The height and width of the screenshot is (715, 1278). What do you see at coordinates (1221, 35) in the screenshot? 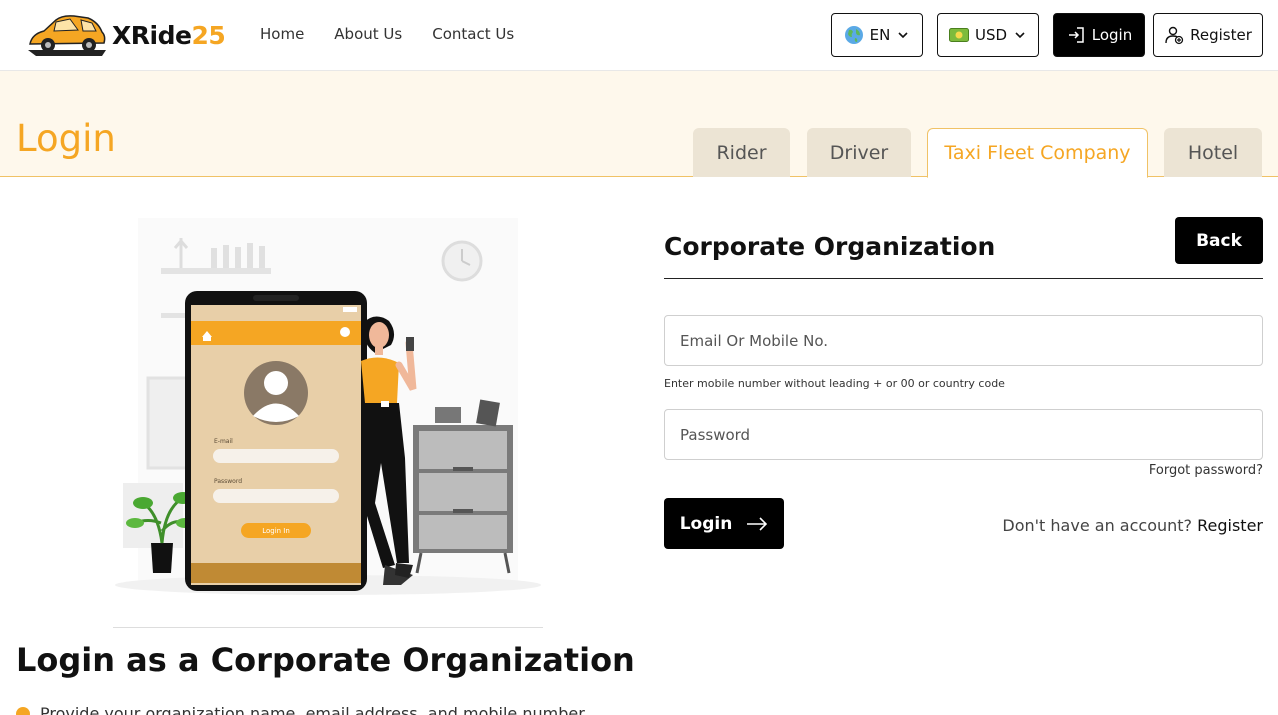
I see `header-register-label: Register` at bounding box center [1221, 35].